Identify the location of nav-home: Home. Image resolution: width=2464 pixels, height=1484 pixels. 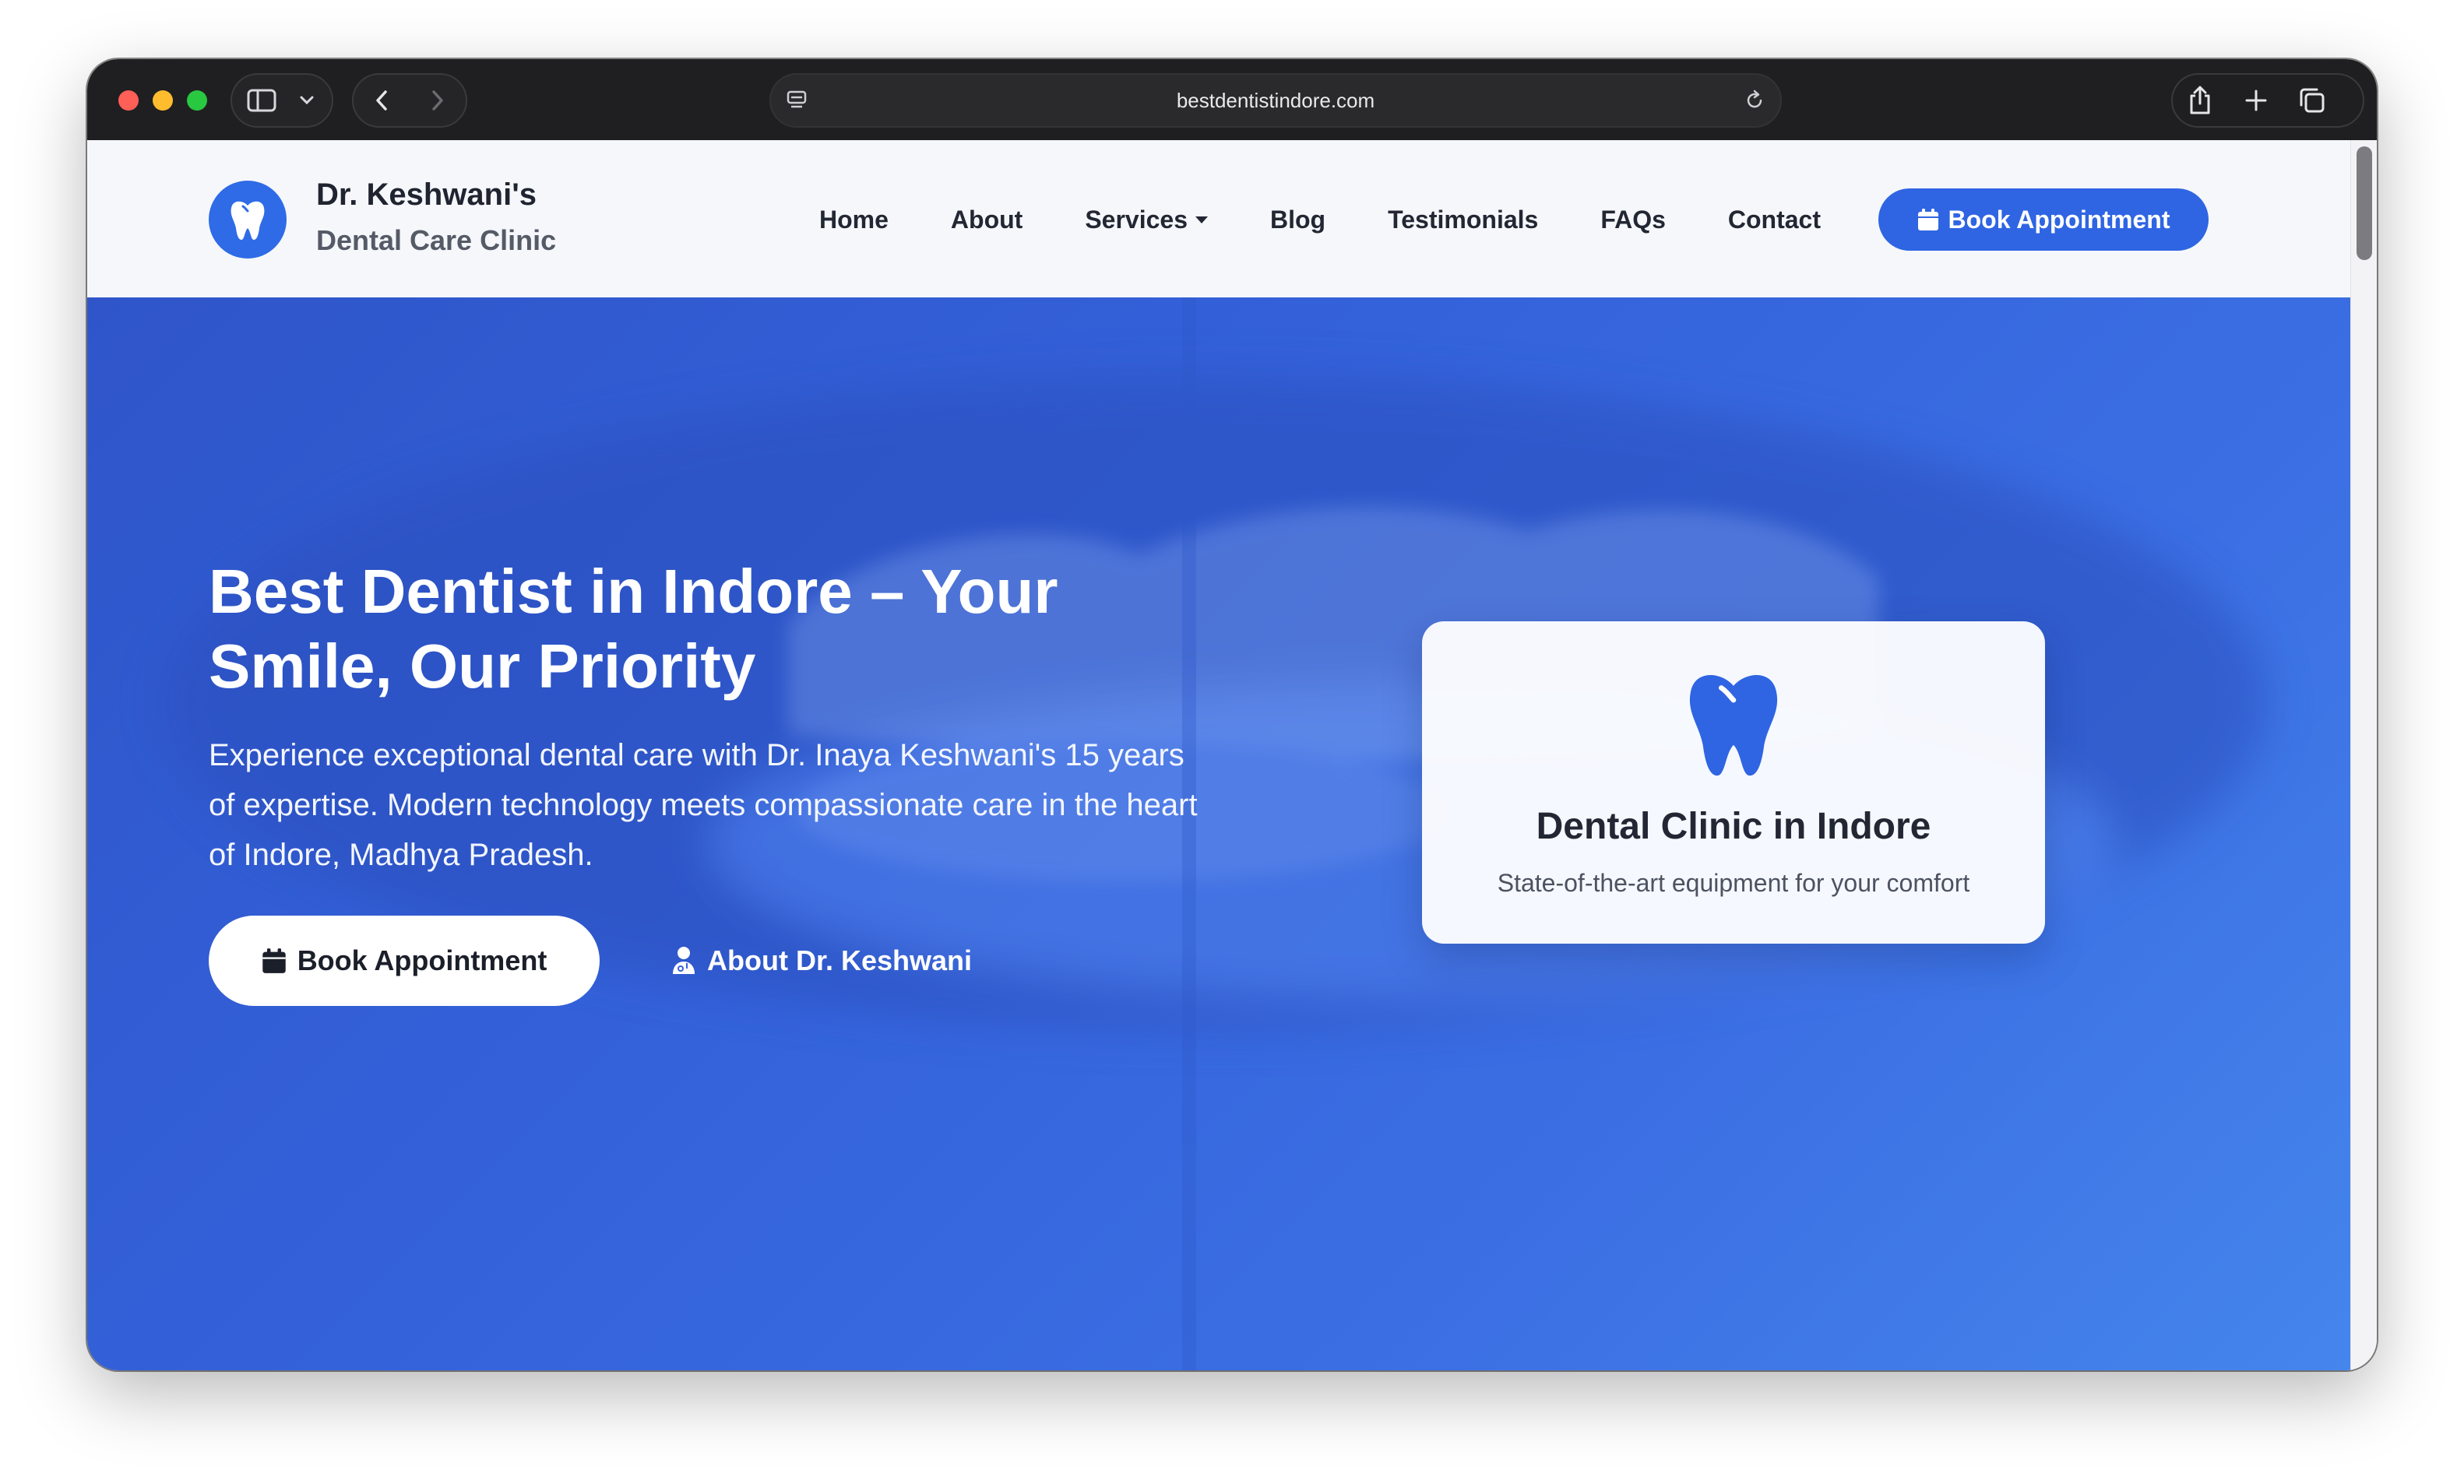
(854, 220).